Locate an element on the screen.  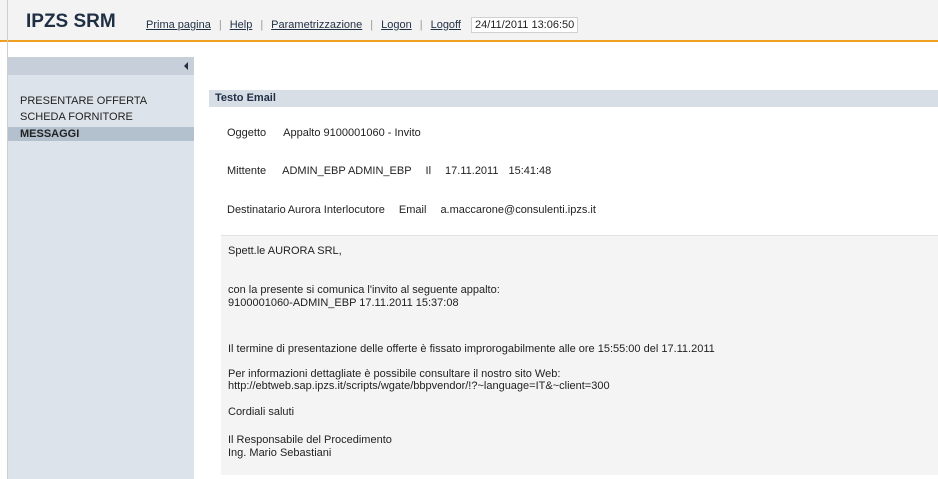
nav-link-logon: Logon is located at coordinates (396, 25).